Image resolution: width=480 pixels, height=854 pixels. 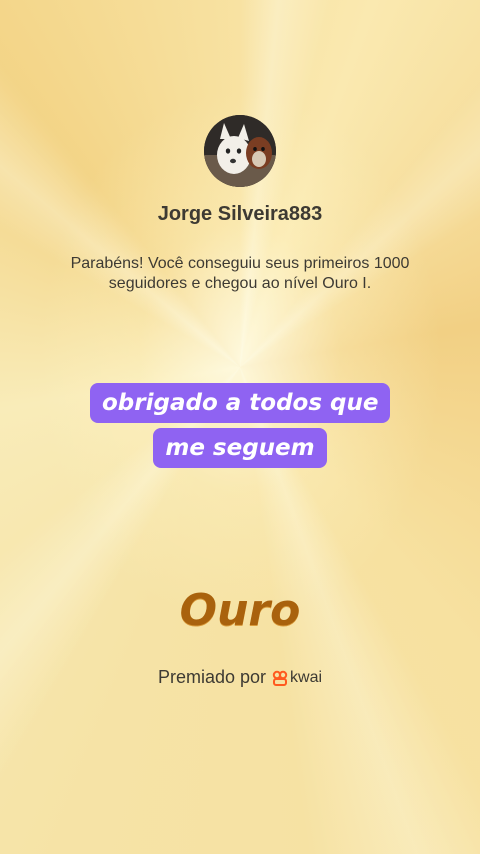 I want to click on avatar, so click(x=240, y=151).